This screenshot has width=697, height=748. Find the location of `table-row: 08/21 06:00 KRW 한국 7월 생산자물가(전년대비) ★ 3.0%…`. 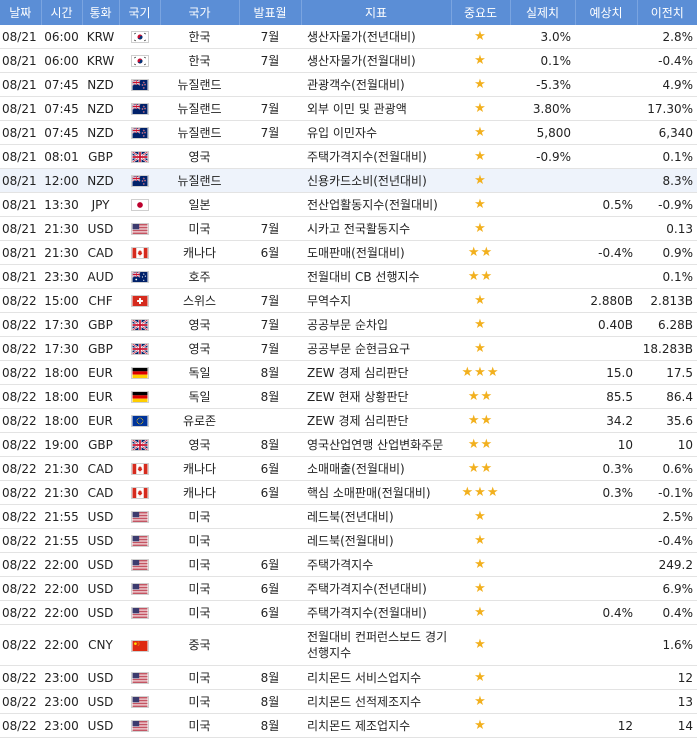

table-row: 08/21 06:00 KRW 한국 7월 생산자물가(전년대비) ★ 3.0%… is located at coordinates (348, 37).